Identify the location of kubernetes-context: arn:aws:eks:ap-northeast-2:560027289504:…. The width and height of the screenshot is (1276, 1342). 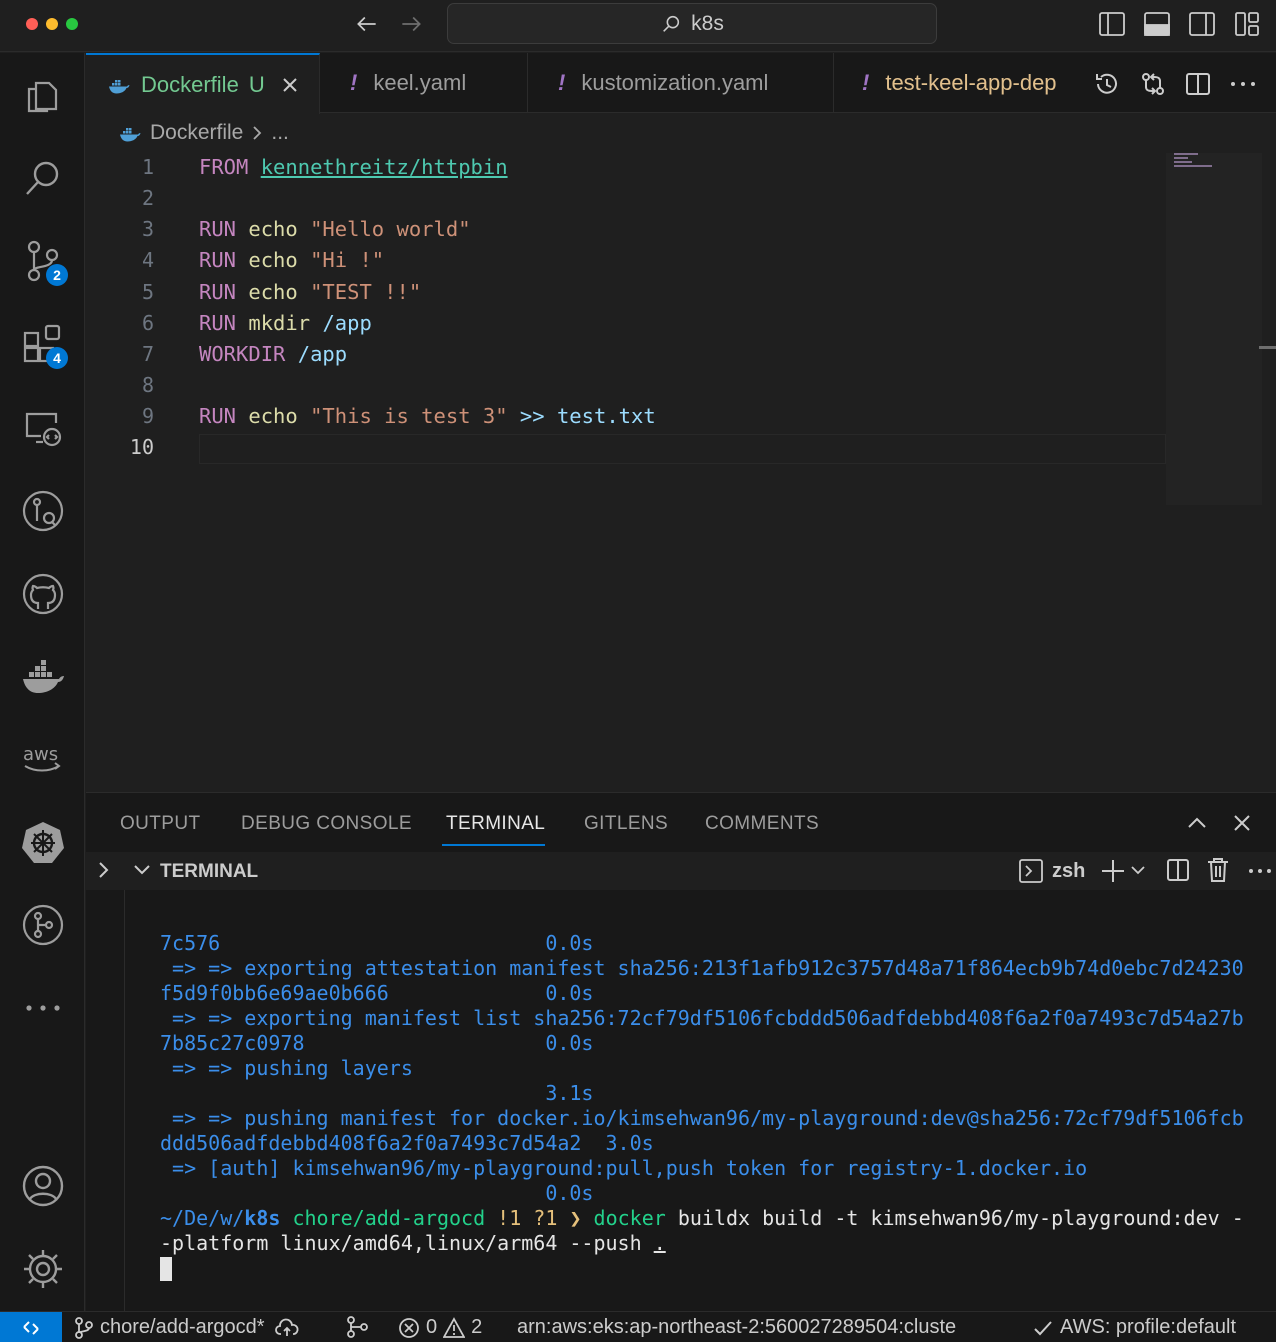
(765, 1327).